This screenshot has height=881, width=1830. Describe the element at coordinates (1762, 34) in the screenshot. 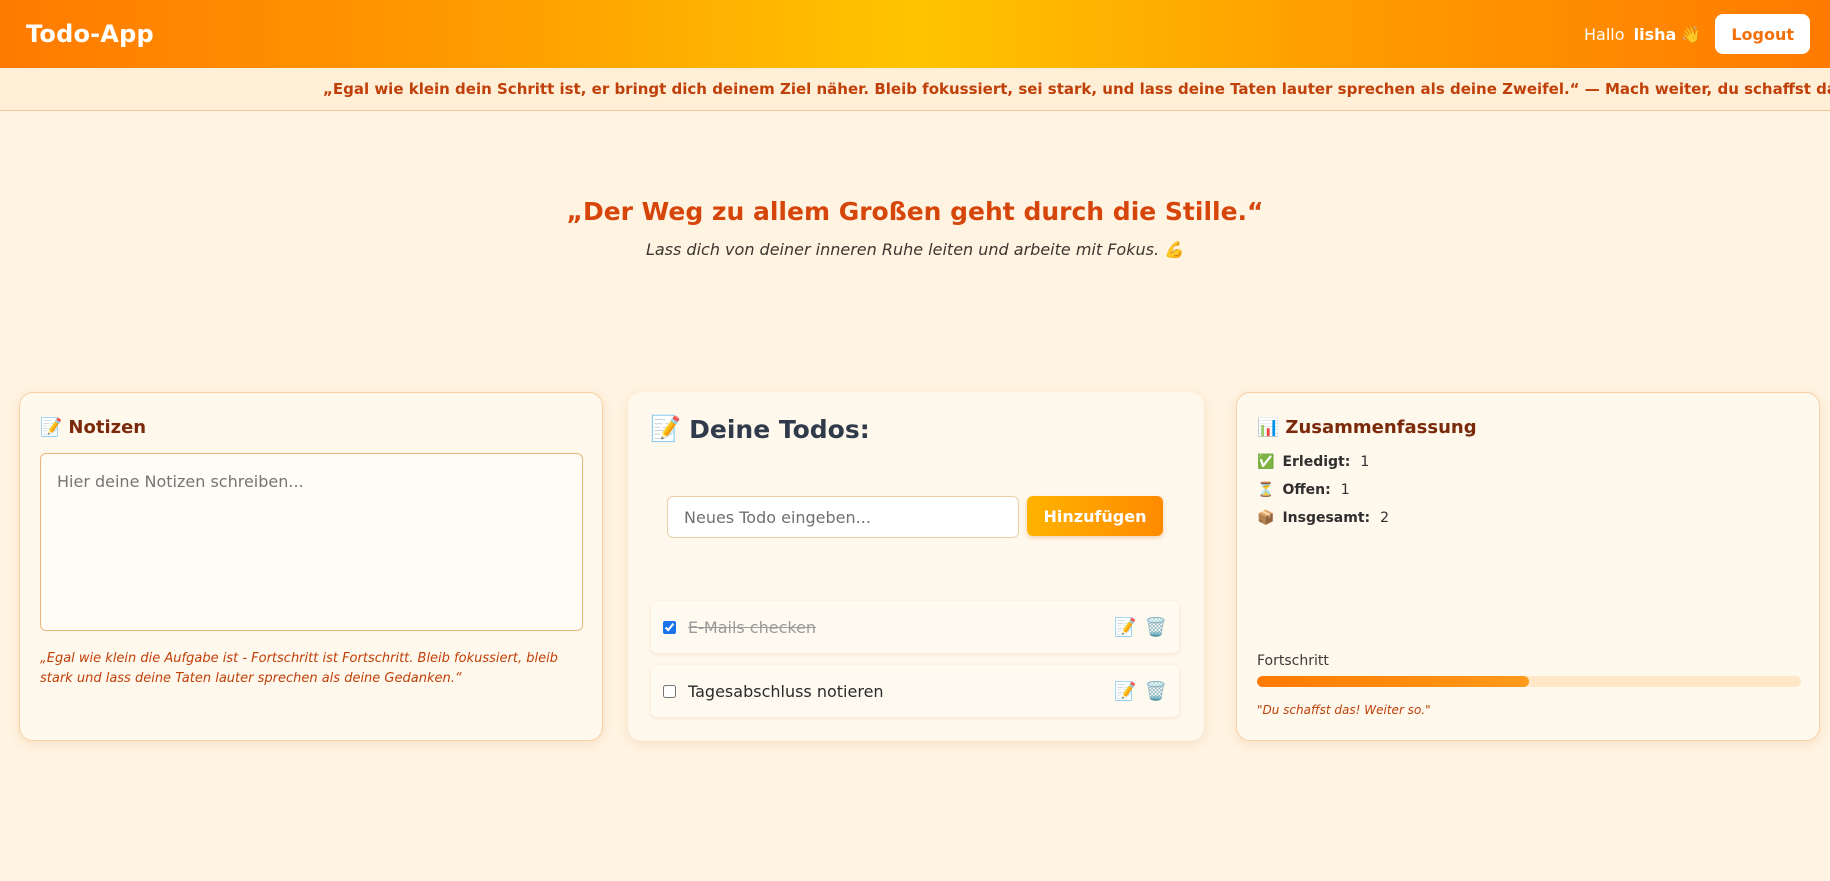

I see `logout-button: Logout` at that location.